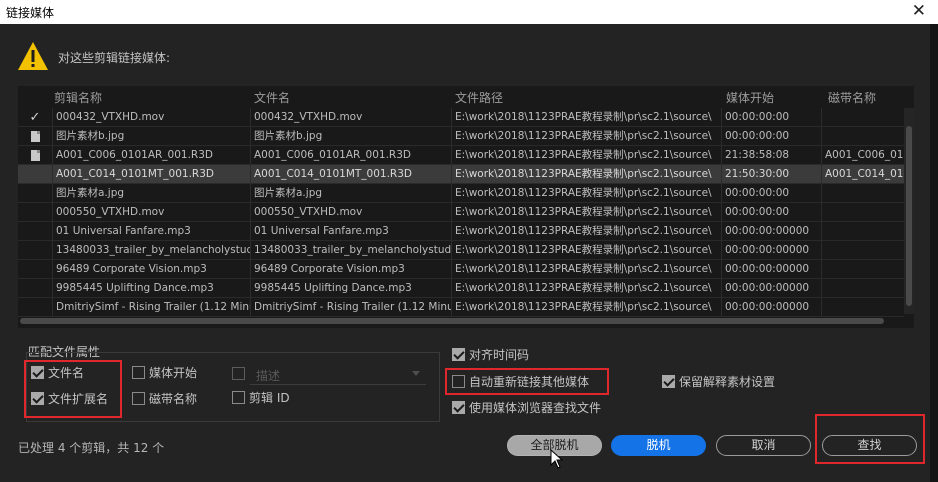 Image resolution: width=938 pixels, height=482 pixels. What do you see at coordinates (469, 12) in the screenshot?
I see `title-bar: 链接媒体 ✕` at bounding box center [469, 12].